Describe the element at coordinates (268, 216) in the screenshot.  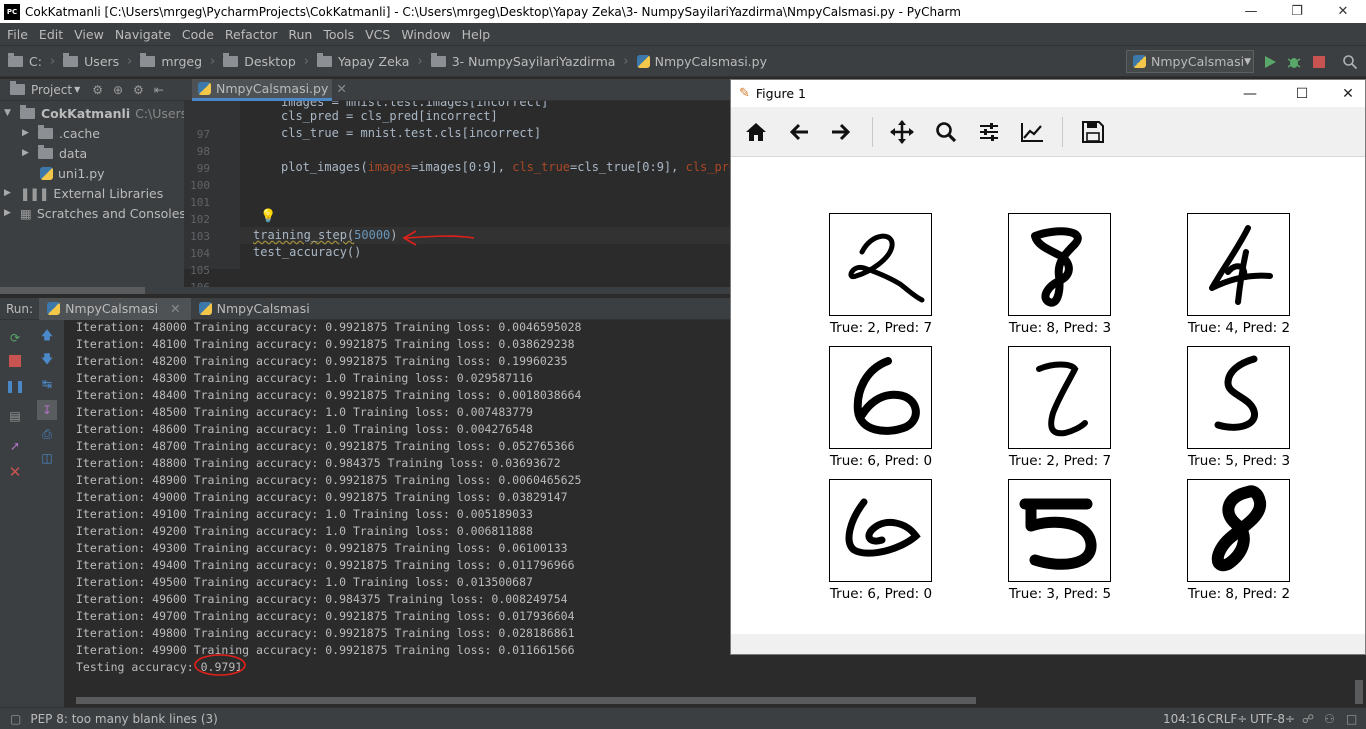
I see `lightbulb-icon: 💡` at that location.